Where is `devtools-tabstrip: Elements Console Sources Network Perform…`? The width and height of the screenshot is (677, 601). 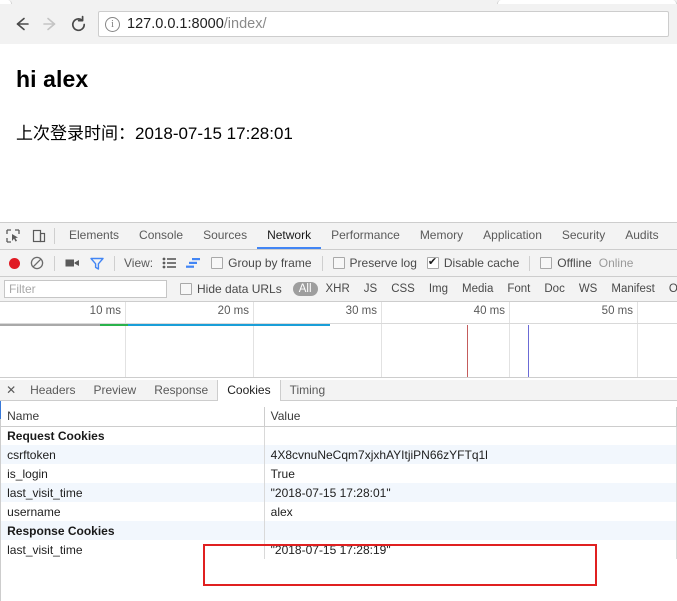 devtools-tabstrip: Elements Console Sources Network Perform… is located at coordinates (338, 236).